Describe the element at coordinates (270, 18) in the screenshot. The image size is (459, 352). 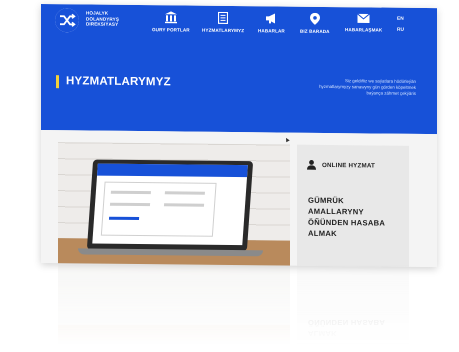
I see `megaphone-icon` at that location.